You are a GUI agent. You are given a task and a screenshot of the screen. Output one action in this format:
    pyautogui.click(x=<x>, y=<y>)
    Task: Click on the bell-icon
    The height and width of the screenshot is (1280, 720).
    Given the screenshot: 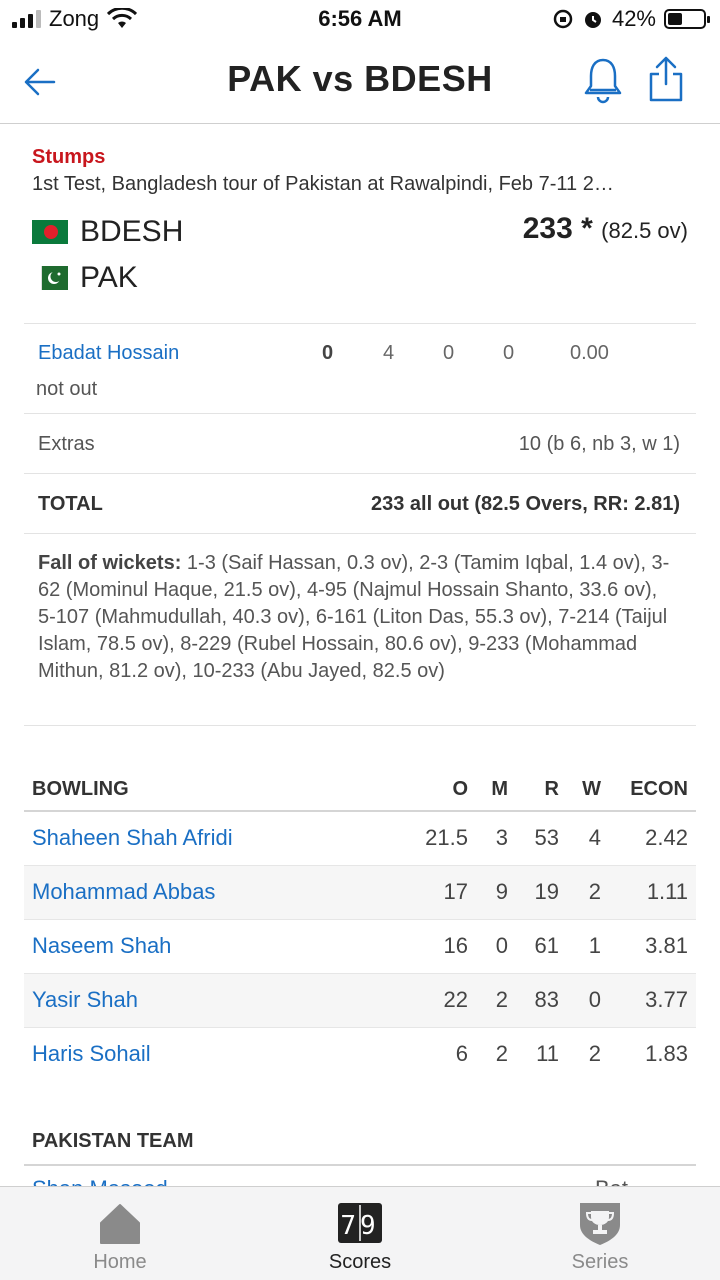 What is the action you would take?
    pyautogui.click(x=603, y=80)
    